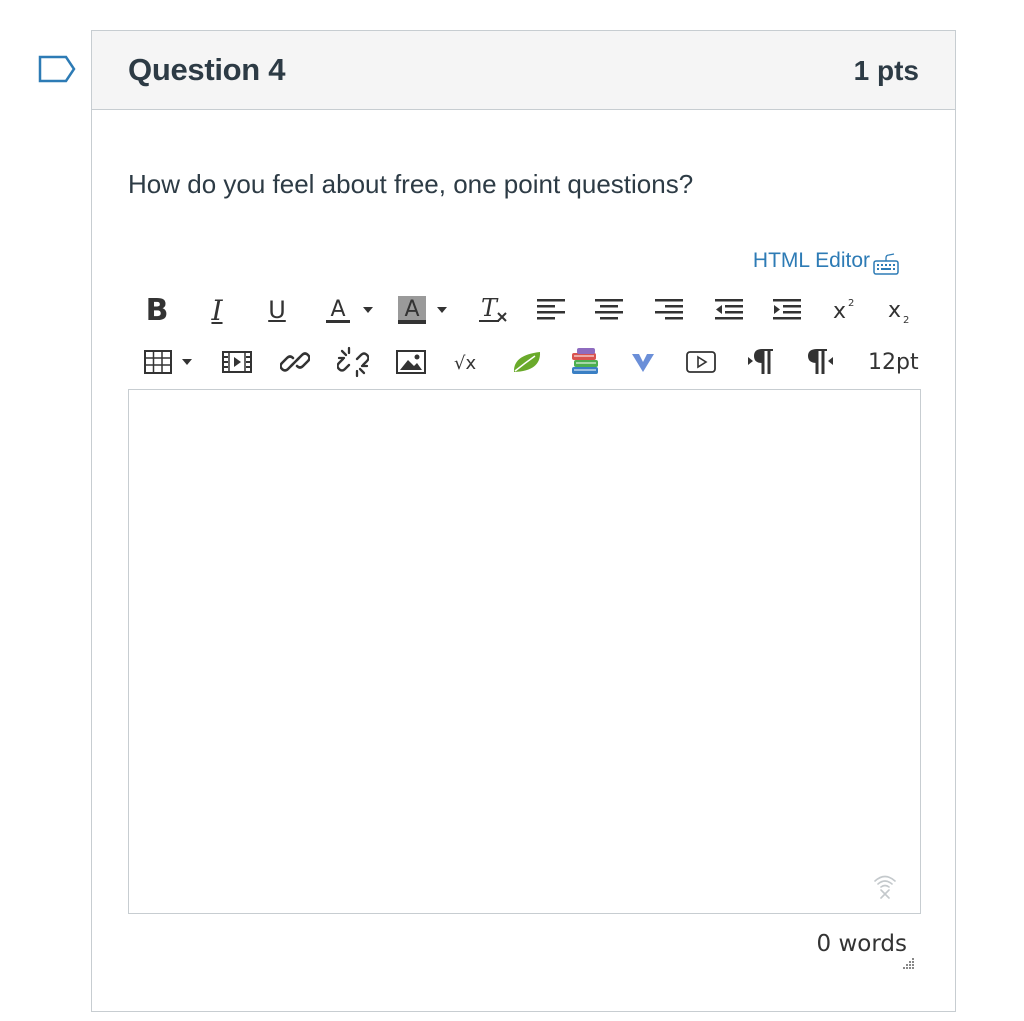 The image size is (1024, 1021). What do you see at coordinates (530, 310) in the screenshot?
I see `toolbar-row-1: B I U A A T x 2 x 2` at bounding box center [530, 310].